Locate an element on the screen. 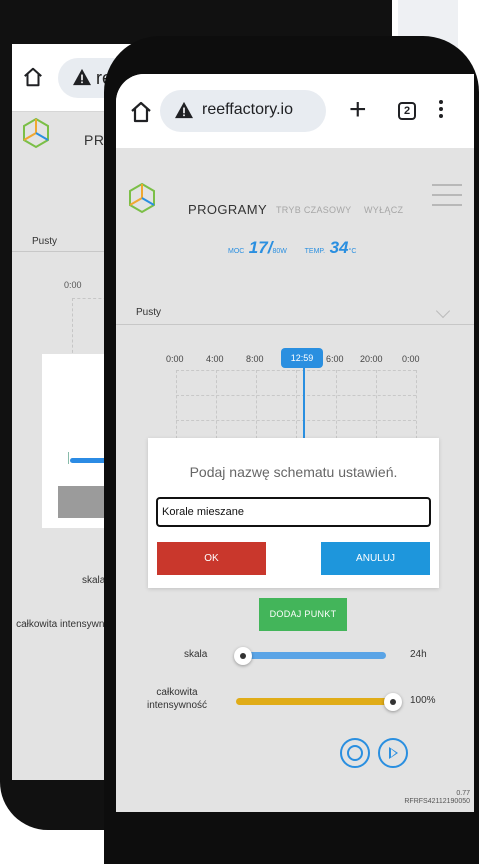 The image size is (479, 864). status-readout: MOC 17/80W TEMP. 34°C is located at coordinates (292, 248).